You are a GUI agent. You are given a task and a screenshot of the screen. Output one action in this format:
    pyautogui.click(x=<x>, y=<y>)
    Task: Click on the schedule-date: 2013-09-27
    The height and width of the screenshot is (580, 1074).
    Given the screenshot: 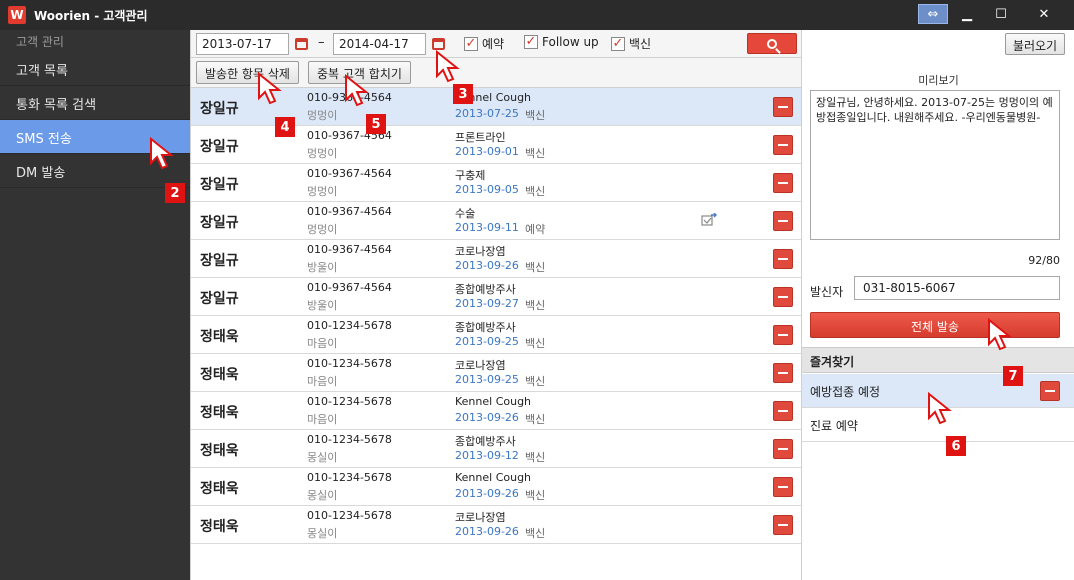 What is the action you would take?
    pyautogui.click(x=487, y=303)
    